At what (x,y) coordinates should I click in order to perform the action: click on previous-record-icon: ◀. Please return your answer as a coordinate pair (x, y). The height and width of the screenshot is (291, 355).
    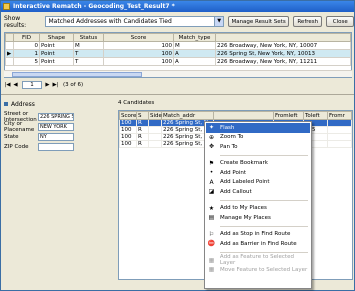
    Looking at the image, I should click on (15, 85).